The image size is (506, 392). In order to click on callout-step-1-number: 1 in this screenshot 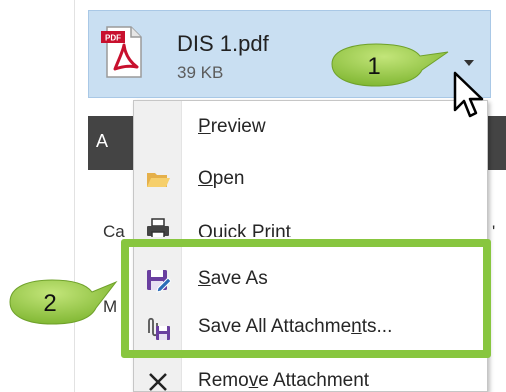, I will do `click(373, 66)`.